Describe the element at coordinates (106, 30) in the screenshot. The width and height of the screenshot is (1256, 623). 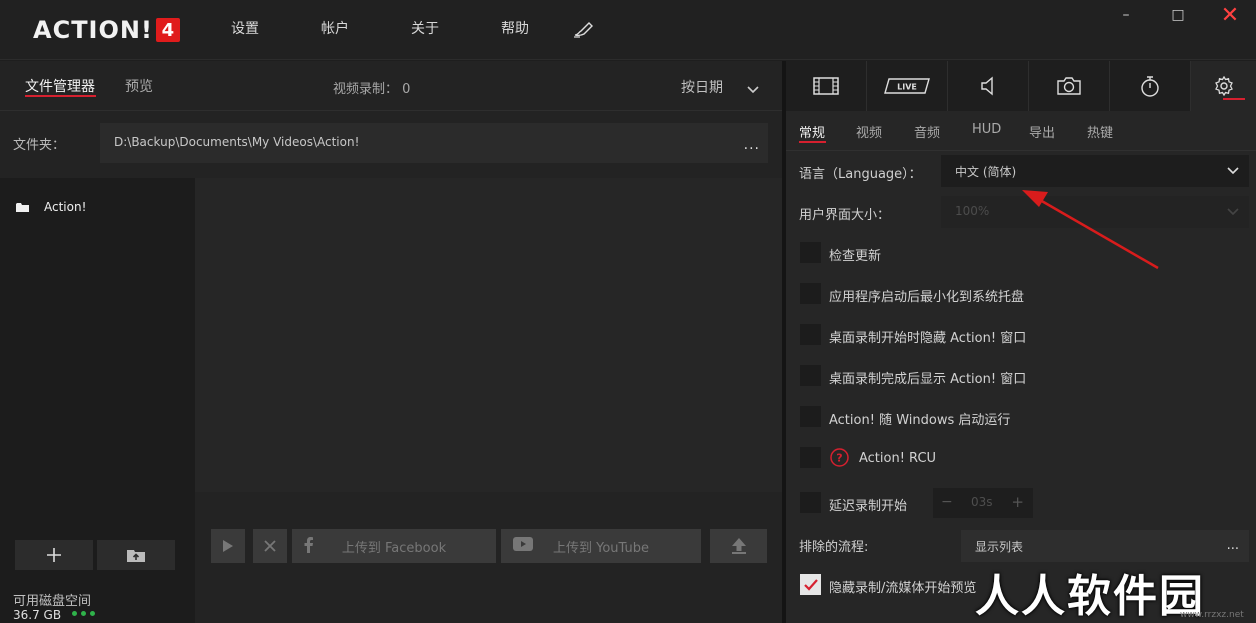
I see `app-logo: ACTION! 4` at that location.